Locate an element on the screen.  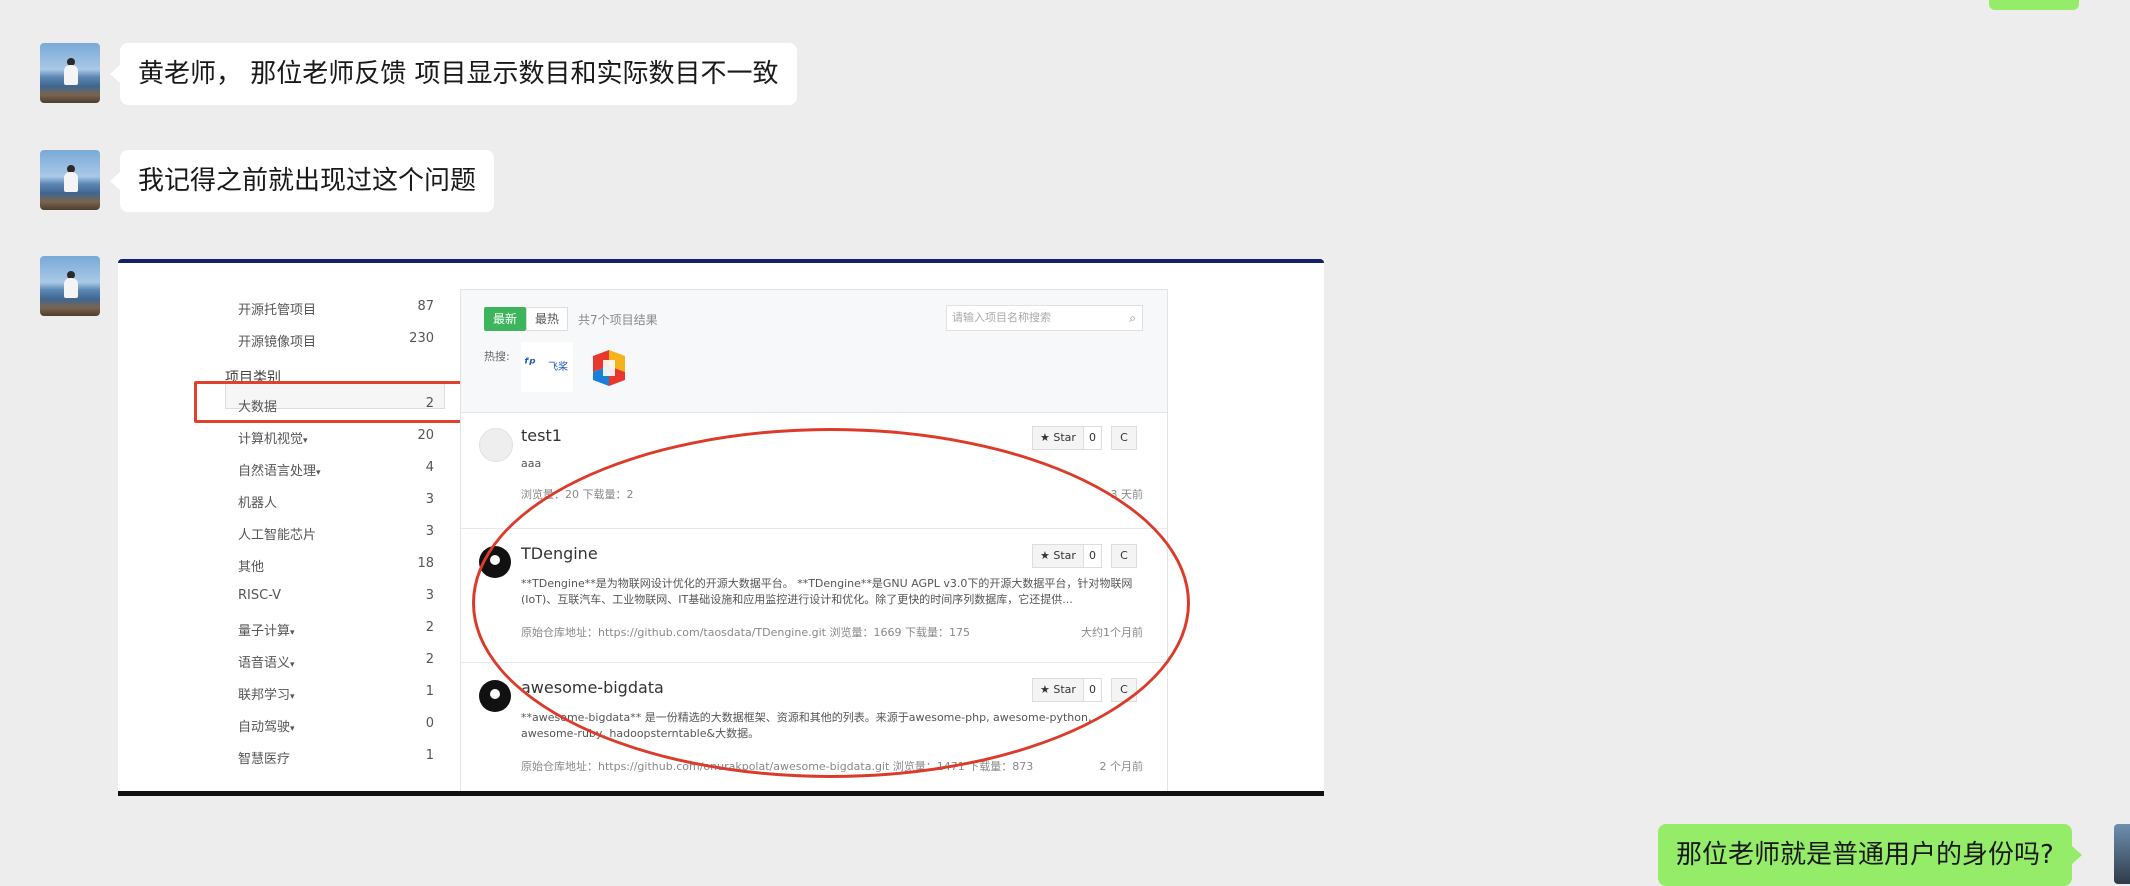
category-label: RISC-V is located at coordinates (260, 595).